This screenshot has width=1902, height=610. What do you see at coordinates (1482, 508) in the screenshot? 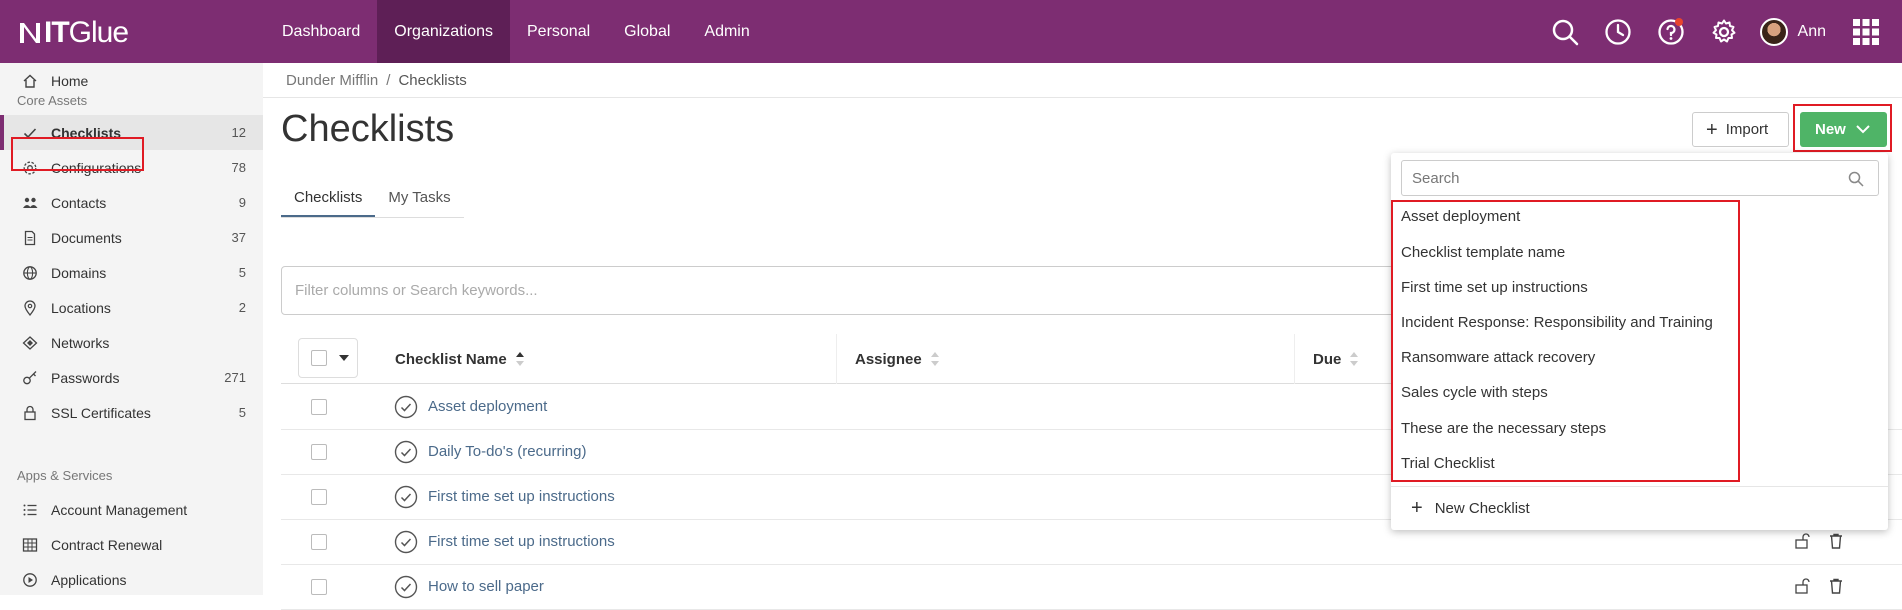
I see `new-checklist-label: New Checklist` at bounding box center [1482, 508].